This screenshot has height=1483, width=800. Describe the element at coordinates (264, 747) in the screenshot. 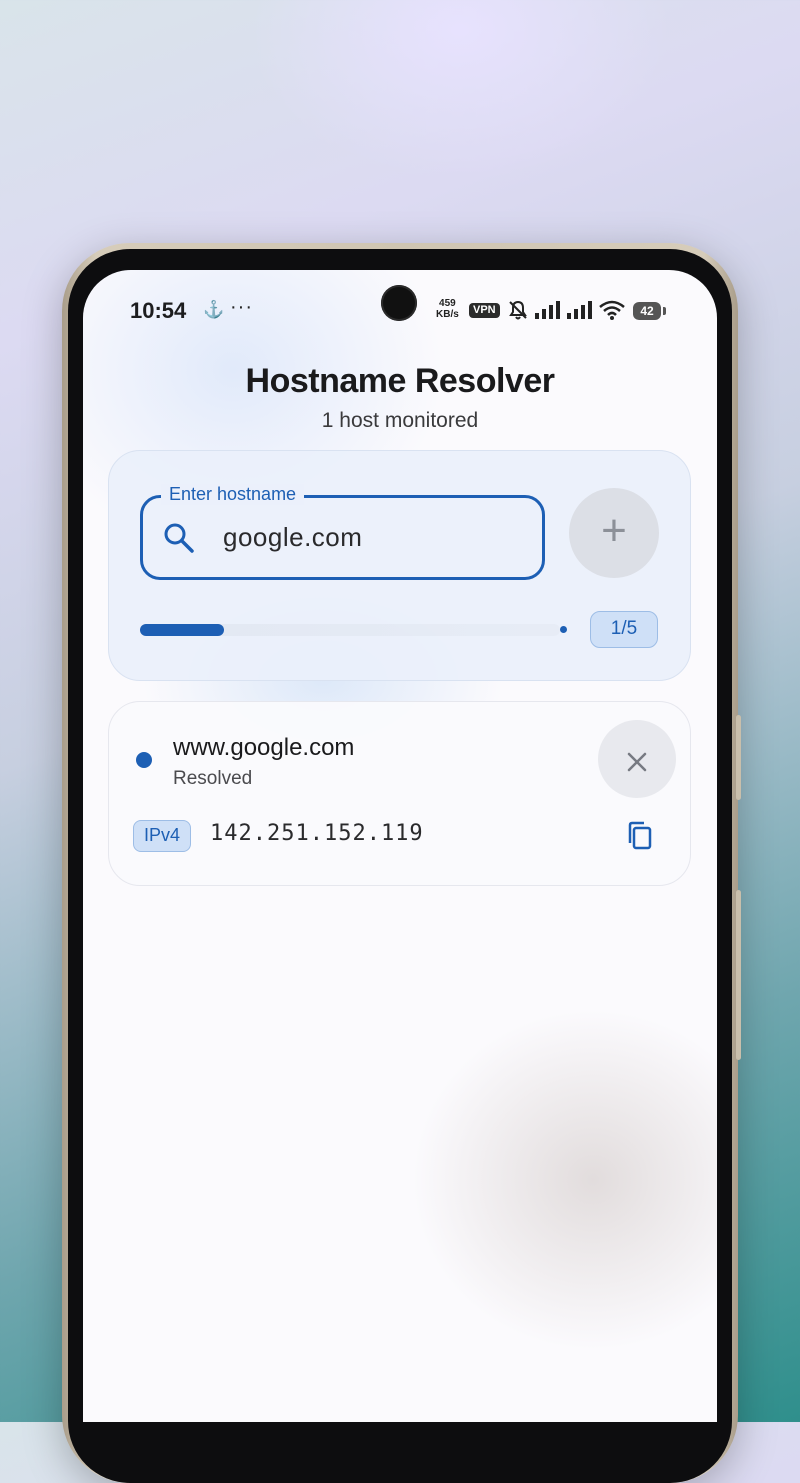

I see `host-name: www.google.com` at that location.